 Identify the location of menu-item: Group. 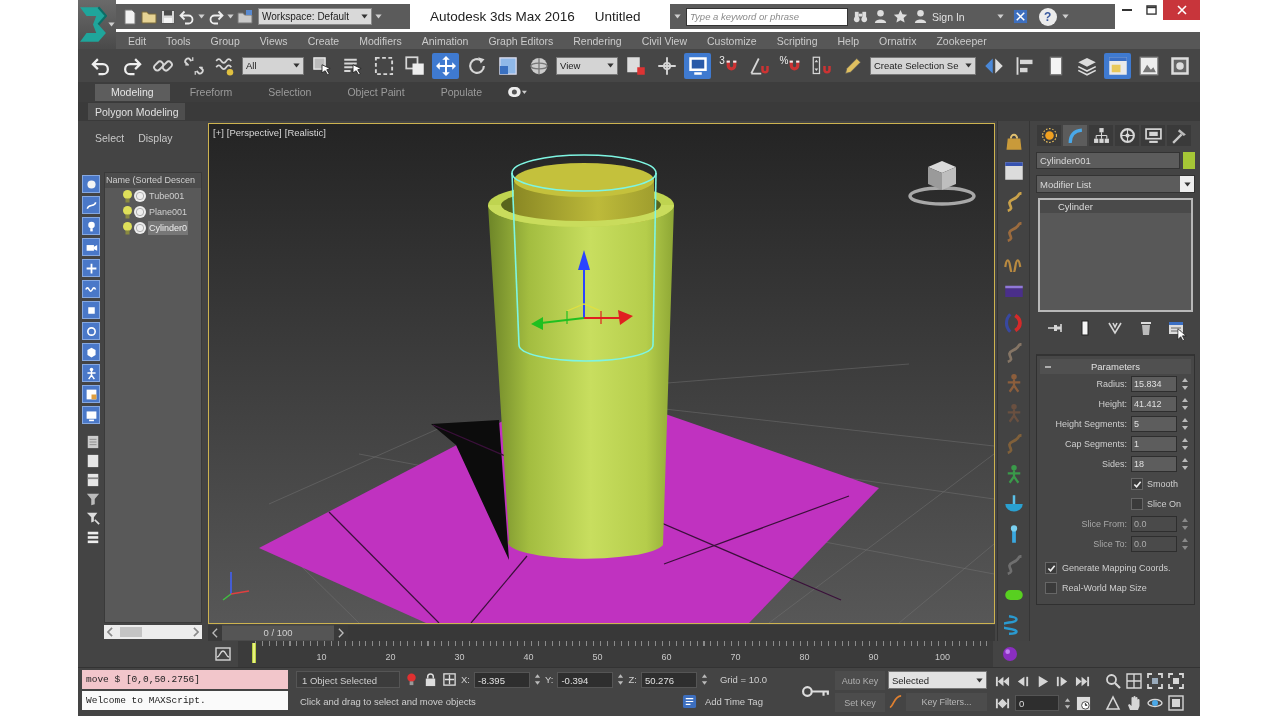
(225, 40).